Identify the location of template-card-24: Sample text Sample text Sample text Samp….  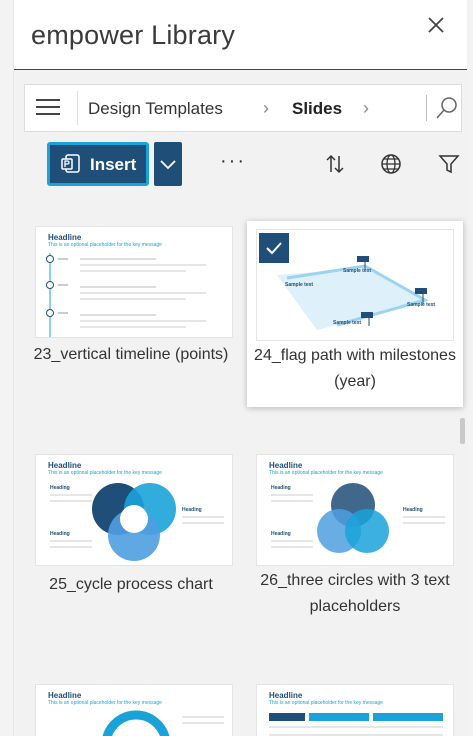
(355, 314).